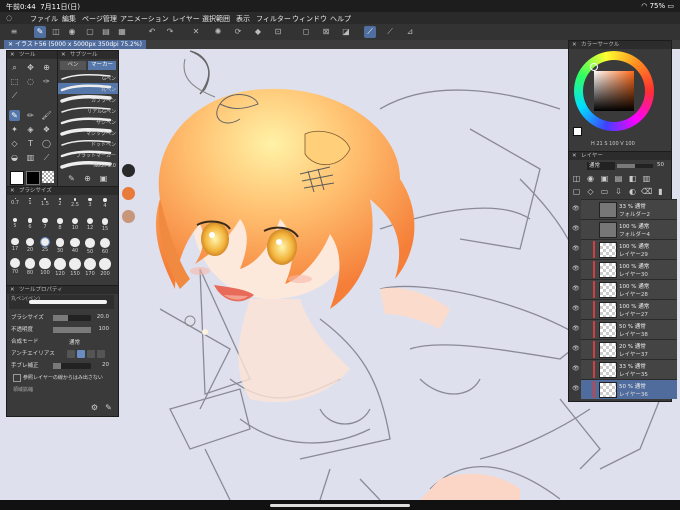  I want to click on menu-page: ページ管理, so click(99, 19).